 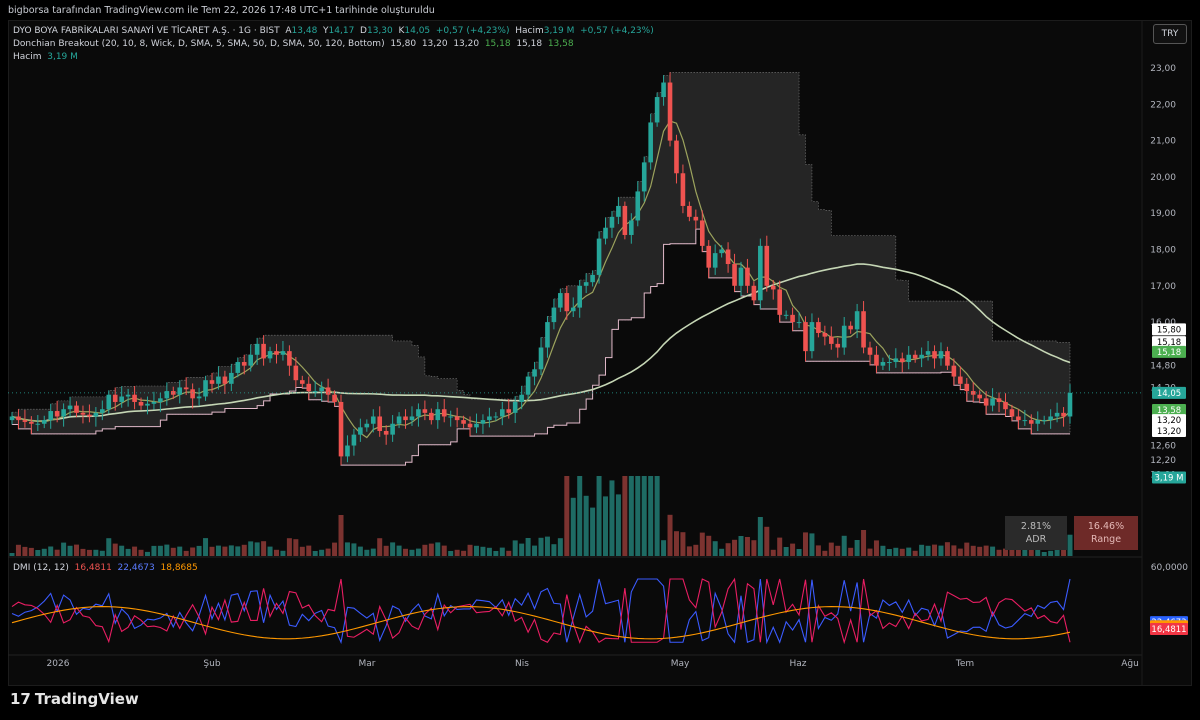 What do you see at coordinates (1106, 526) in the screenshot?
I see `range-value: 16.46%` at bounding box center [1106, 526].